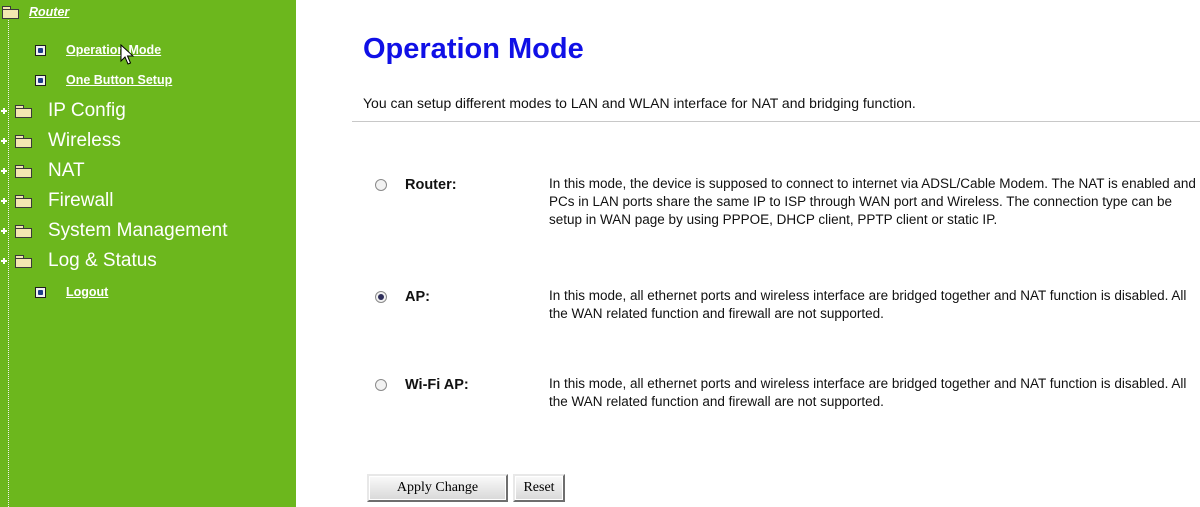  I want to click on sidebar-item-label: Operation Mode, so click(113, 50).